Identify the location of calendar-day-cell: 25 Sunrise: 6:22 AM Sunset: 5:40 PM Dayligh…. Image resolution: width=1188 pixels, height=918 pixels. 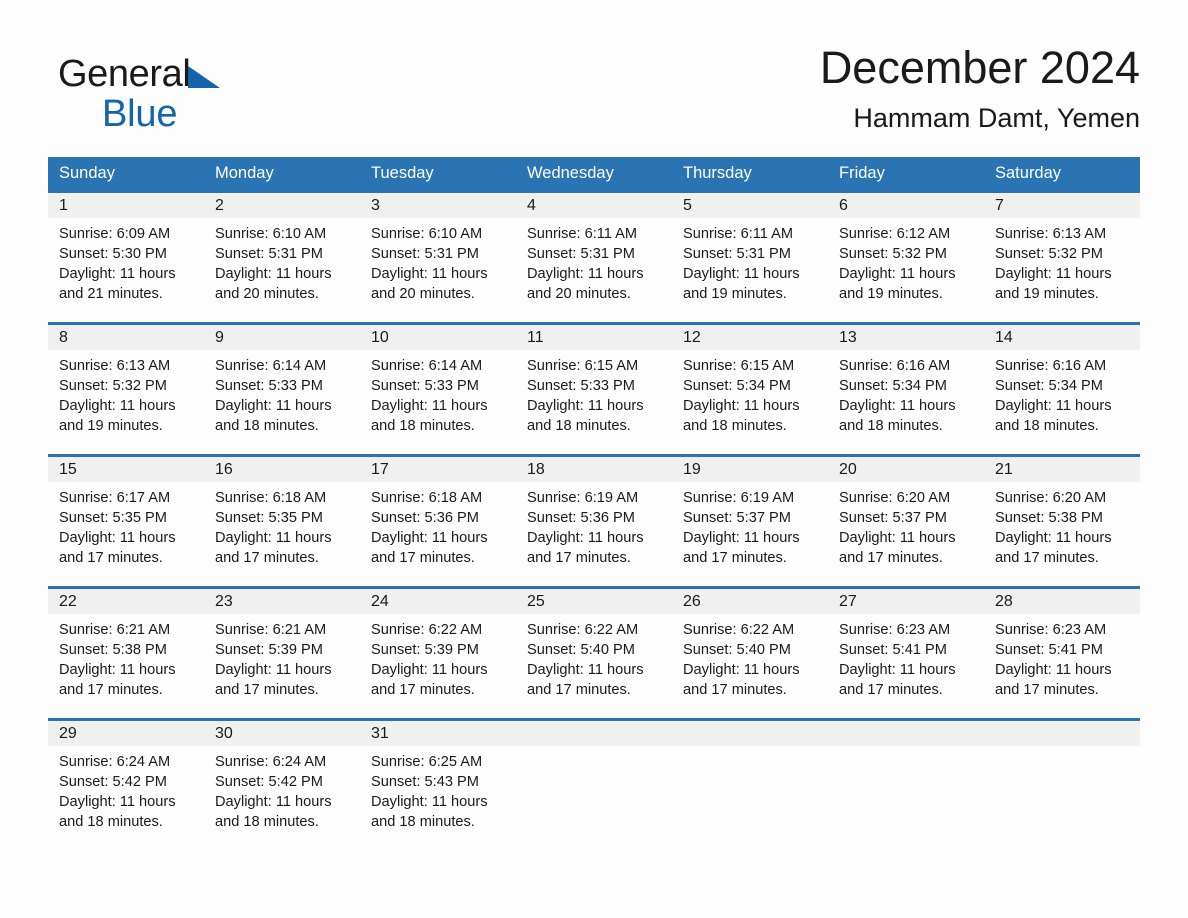
(594, 651).